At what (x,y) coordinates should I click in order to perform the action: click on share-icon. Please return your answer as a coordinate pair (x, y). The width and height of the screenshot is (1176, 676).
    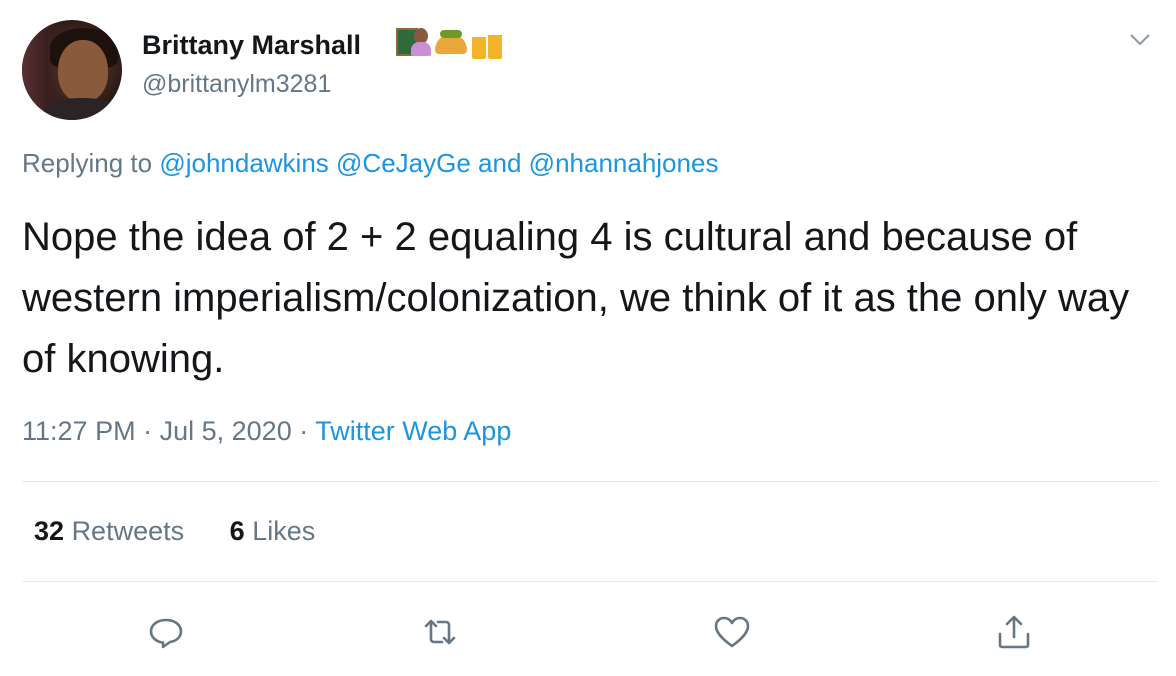
    Looking at the image, I should click on (1014, 632).